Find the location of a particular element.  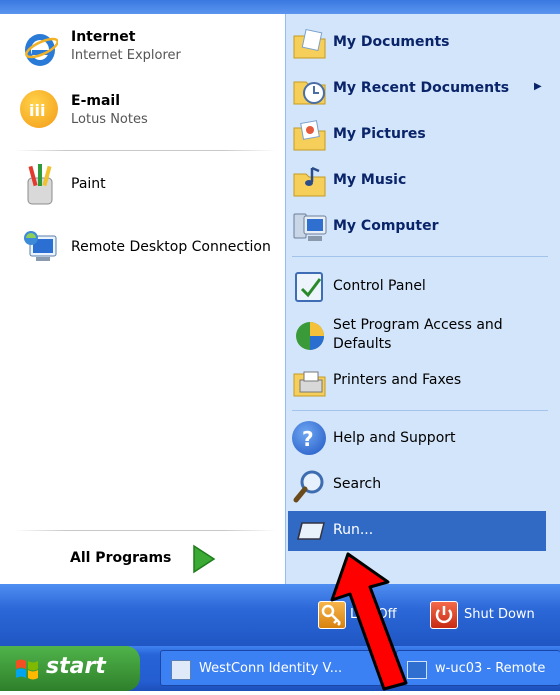

place-label: My Music is located at coordinates (370, 180).